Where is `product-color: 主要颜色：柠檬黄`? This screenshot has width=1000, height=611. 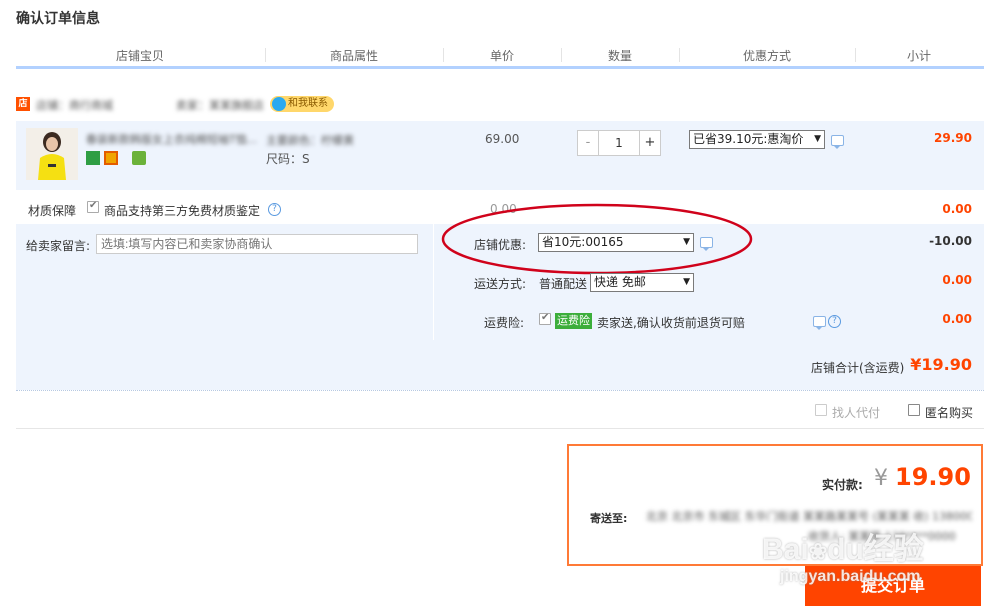
product-color: 主要颜色：柠檬黄 is located at coordinates (310, 140).